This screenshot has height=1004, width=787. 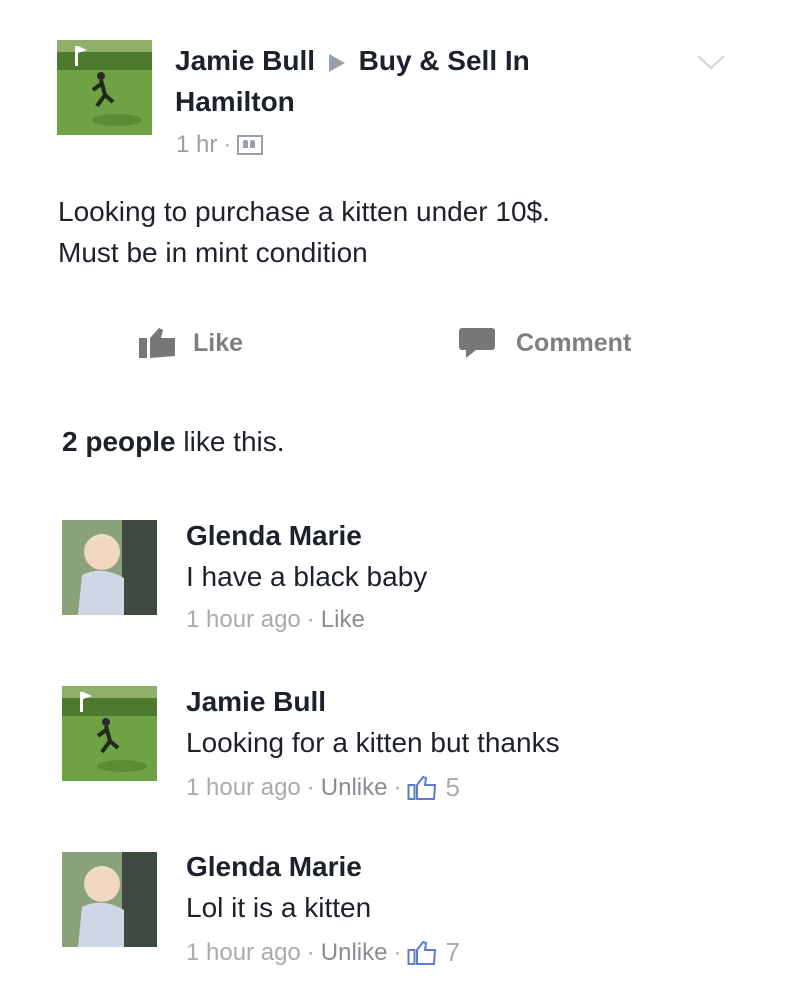 I want to click on post-meta: 1 hr ·, so click(x=220, y=145).